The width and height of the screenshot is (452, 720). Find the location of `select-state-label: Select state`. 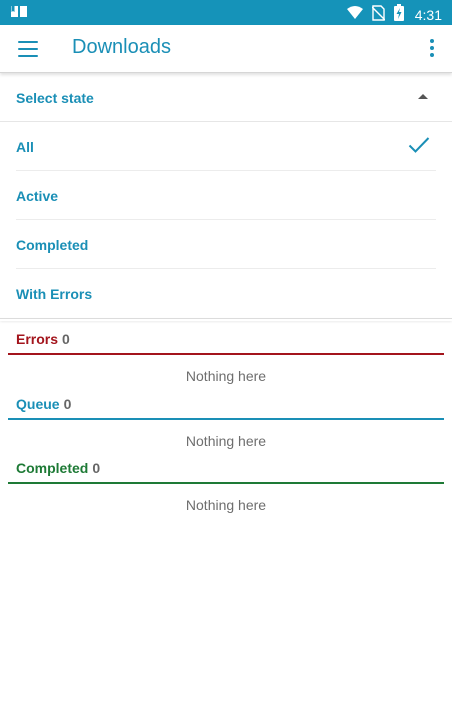

select-state-label: Select state is located at coordinates (55, 98).